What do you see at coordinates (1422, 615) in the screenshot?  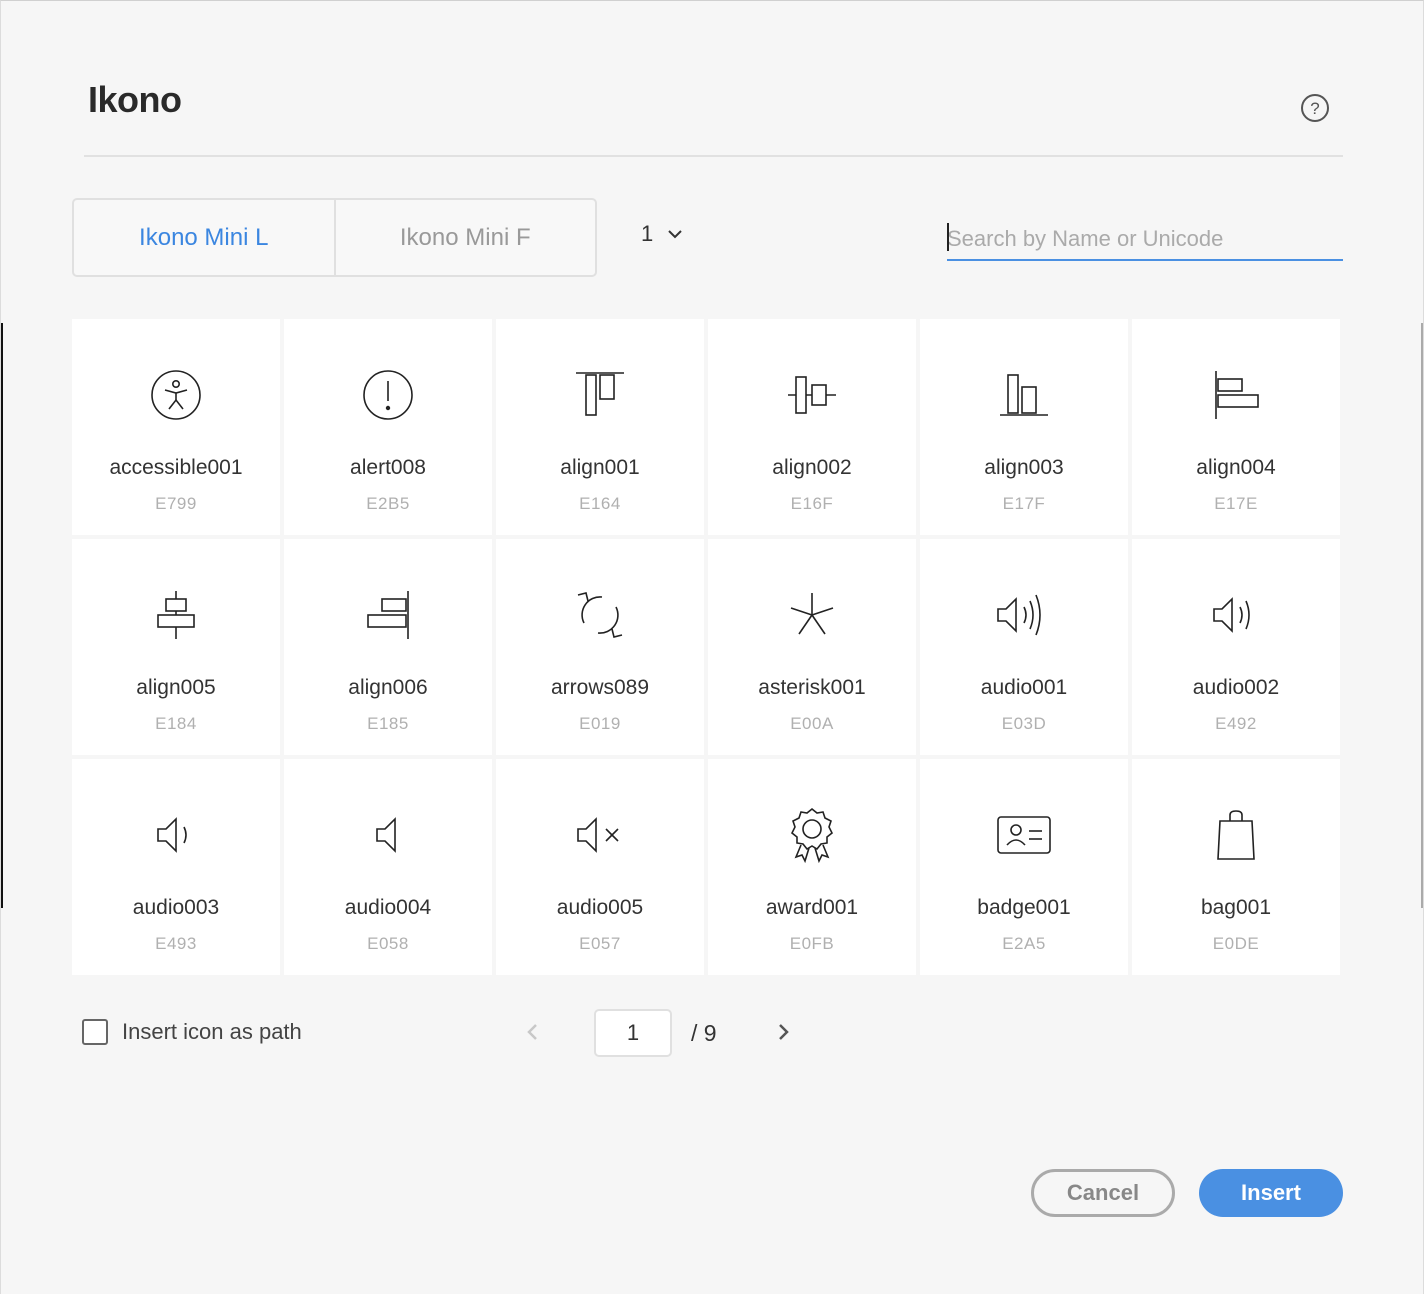 I see `right-window-edge` at bounding box center [1422, 615].